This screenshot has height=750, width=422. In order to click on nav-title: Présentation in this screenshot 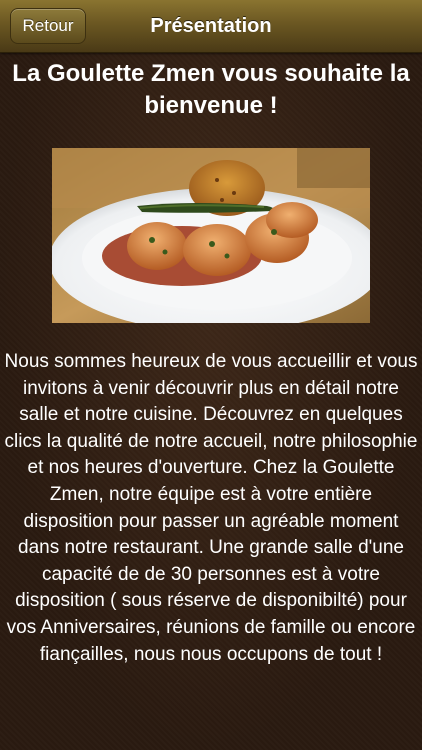, I will do `click(211, 26)`.